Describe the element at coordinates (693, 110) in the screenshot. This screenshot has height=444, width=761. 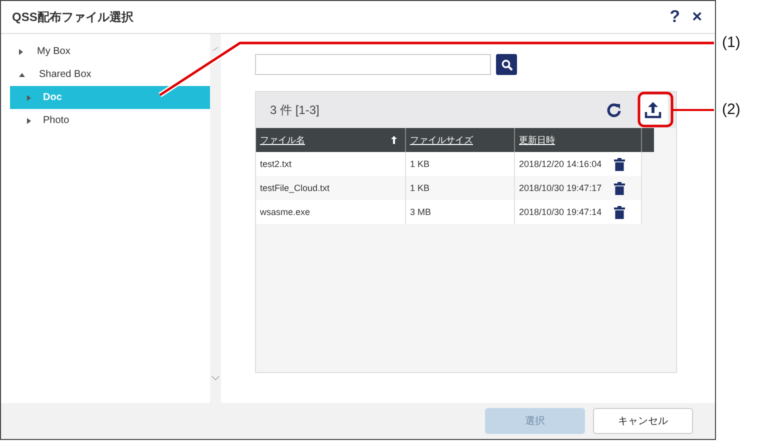
I see `leader-line` at that location.